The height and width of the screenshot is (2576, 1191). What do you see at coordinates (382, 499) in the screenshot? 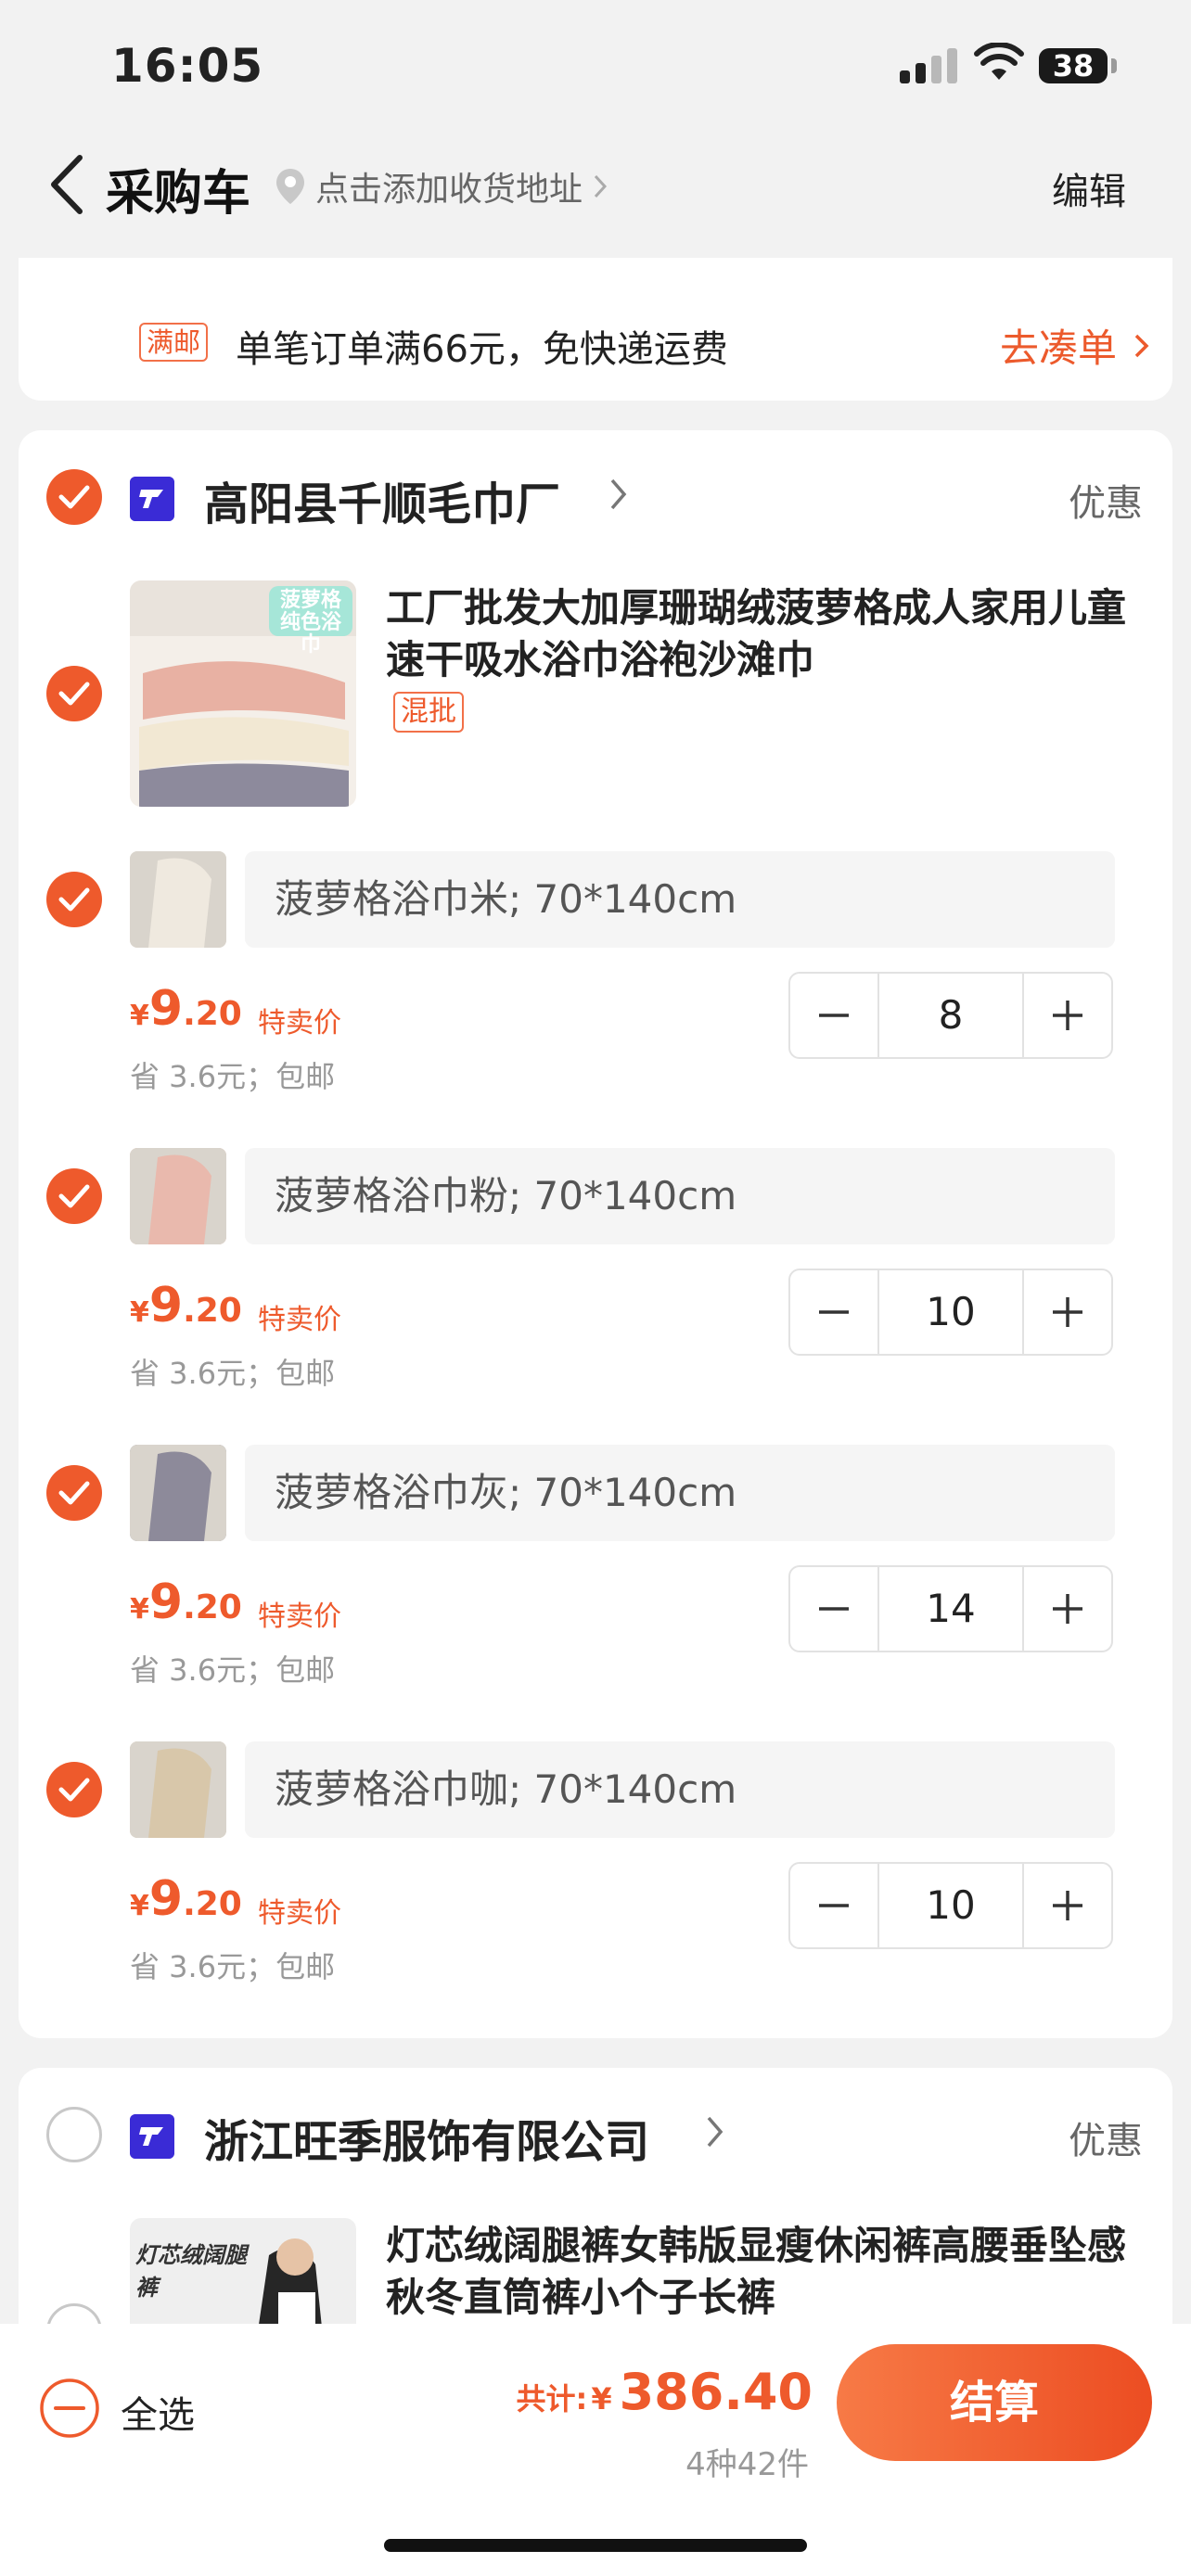
I see `store-name: 高阳县千顺毛巾厂` at bounding box center [382, 499].